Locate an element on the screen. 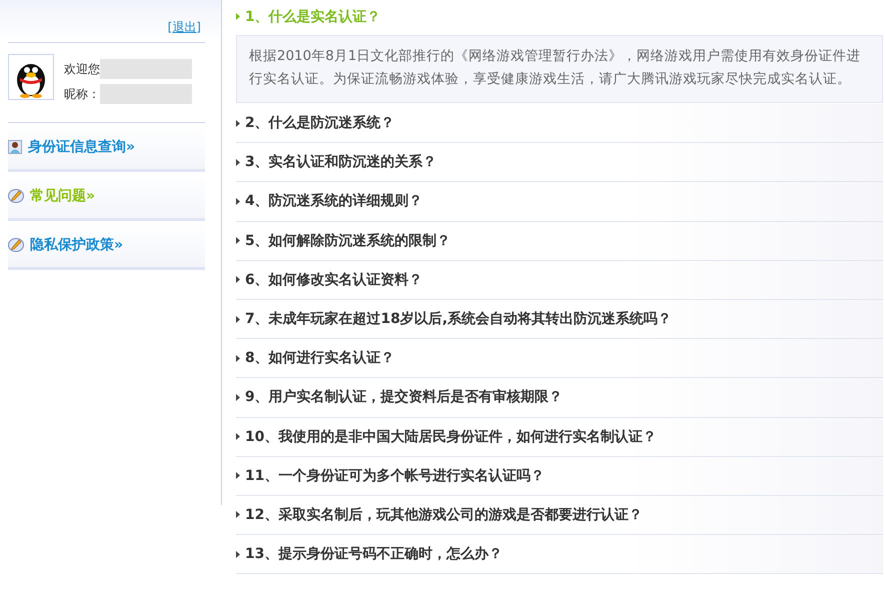  faq-question-link: 6、如何修改实名认证资料？ is located at coordinates (334, 279).